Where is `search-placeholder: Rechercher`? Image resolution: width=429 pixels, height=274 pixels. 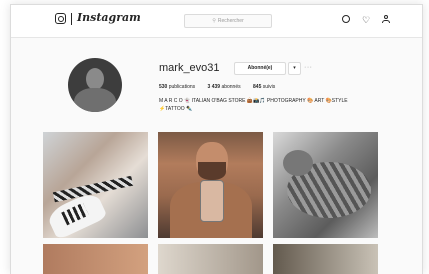
search-placeholder: Rechercher is located at coordinates (230, 21).